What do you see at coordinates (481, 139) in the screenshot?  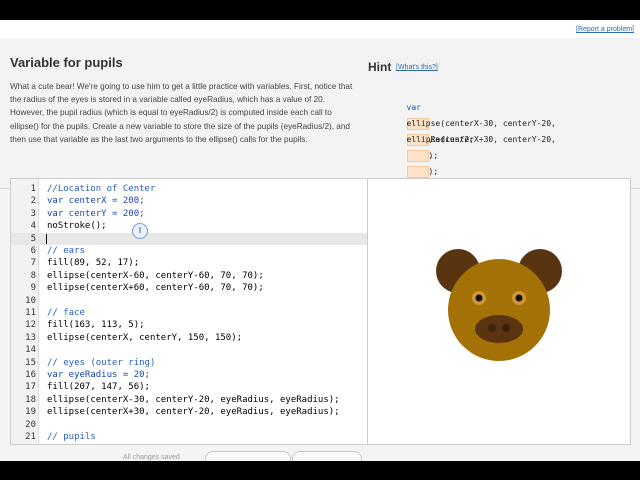 I see `hint-text: ellipse(centerX+30, centerY-20,` at bounding box center [481, 139].